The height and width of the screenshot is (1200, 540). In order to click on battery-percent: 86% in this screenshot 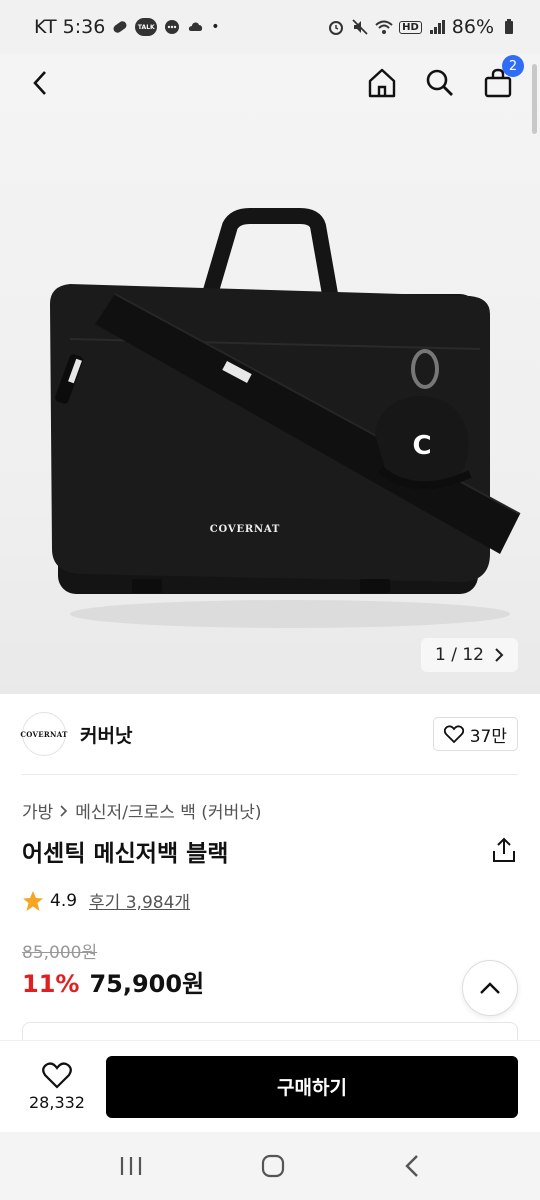, I will do `click(472, 27)`.